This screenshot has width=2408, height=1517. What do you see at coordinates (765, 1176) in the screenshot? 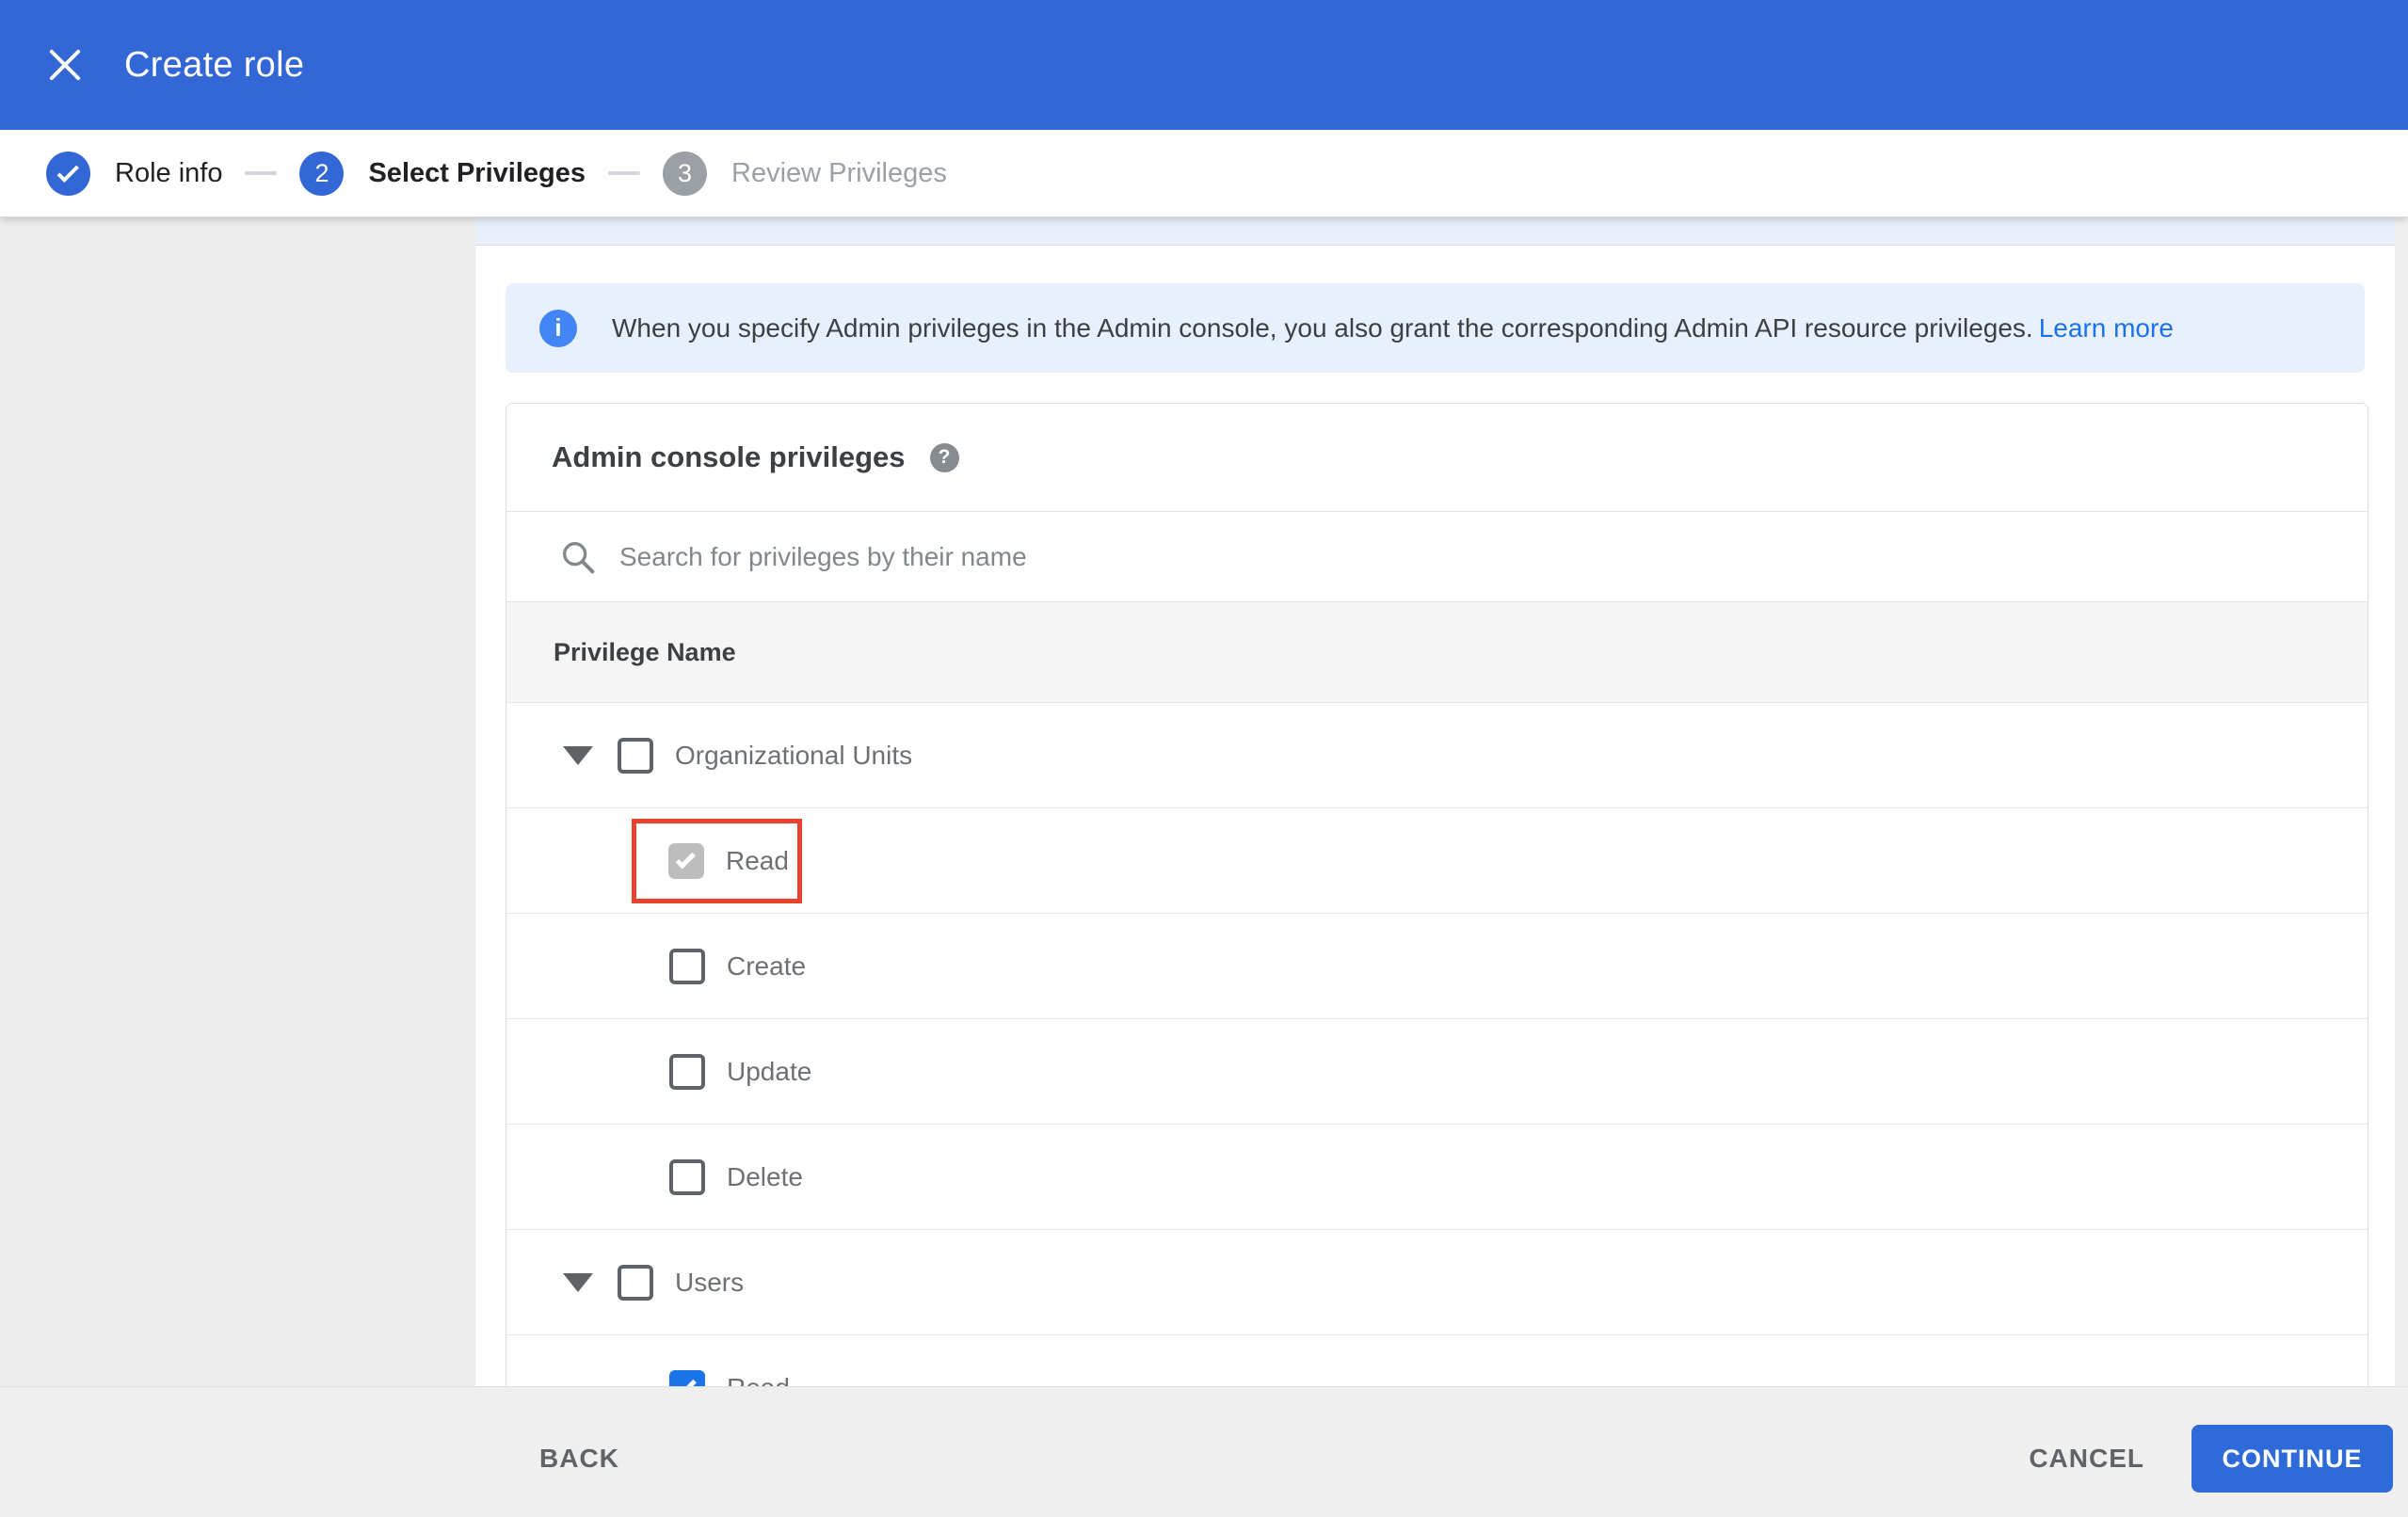
I see `privilege-label: Delete` at bounding box center [765, 1176].